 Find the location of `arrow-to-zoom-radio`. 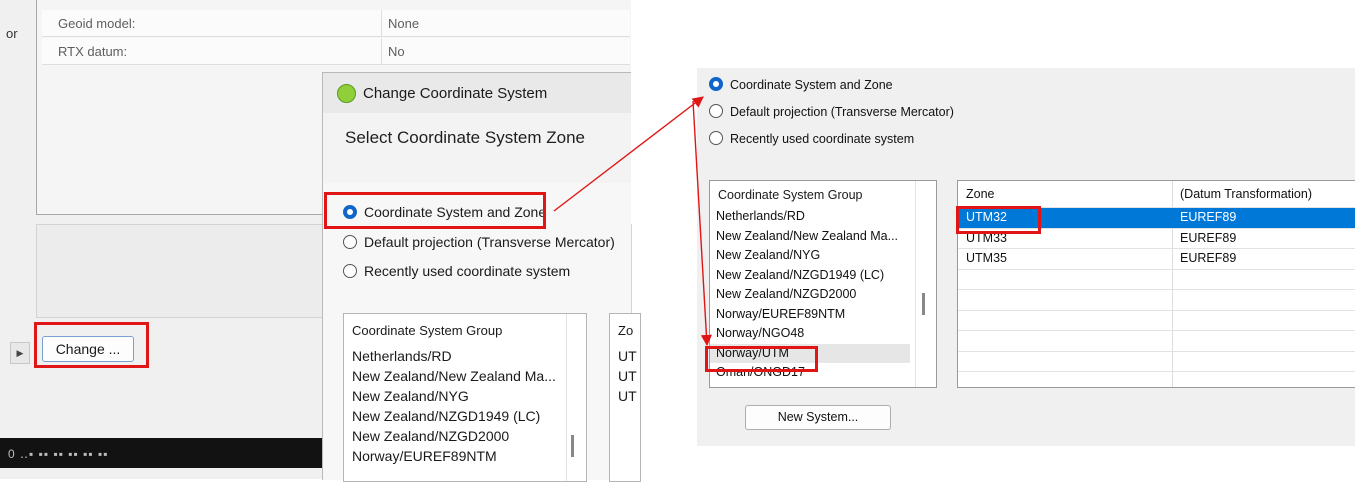

arrow-to-zoom-radio is located at coordinates (628, 154).